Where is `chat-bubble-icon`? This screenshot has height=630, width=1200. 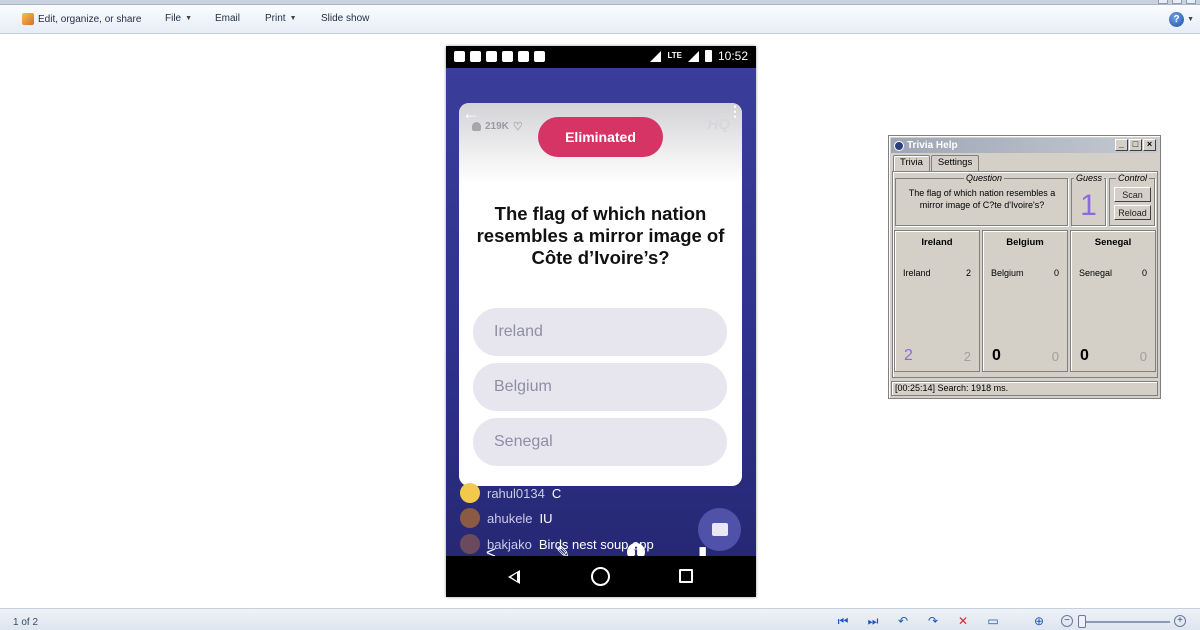
chat-bubble-icon is located at coordinates (719, 529).